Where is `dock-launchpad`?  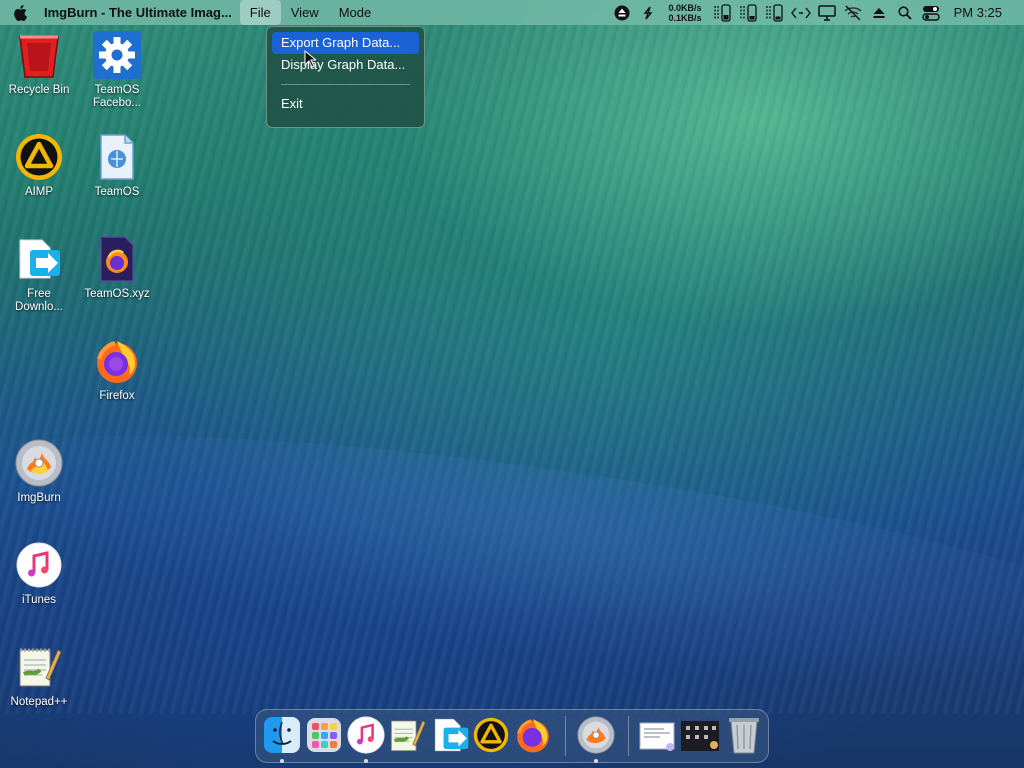
dock-launchpad is located at coordinates (324, 735).